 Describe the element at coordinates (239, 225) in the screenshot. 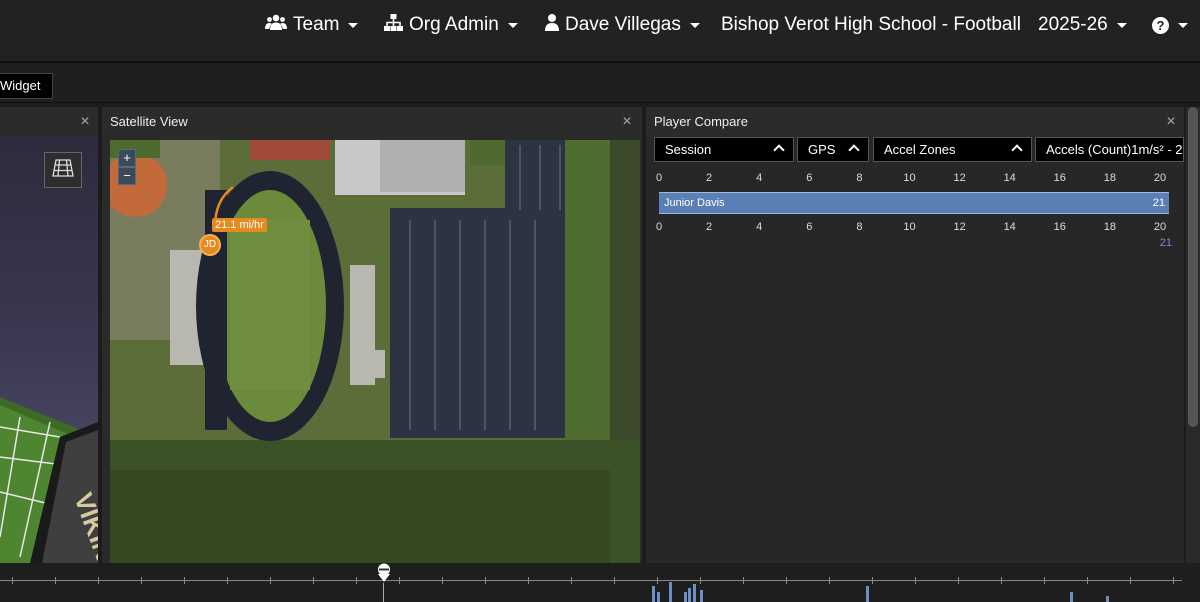

I see `speed-label: 21.1 mi/hr` at that location.